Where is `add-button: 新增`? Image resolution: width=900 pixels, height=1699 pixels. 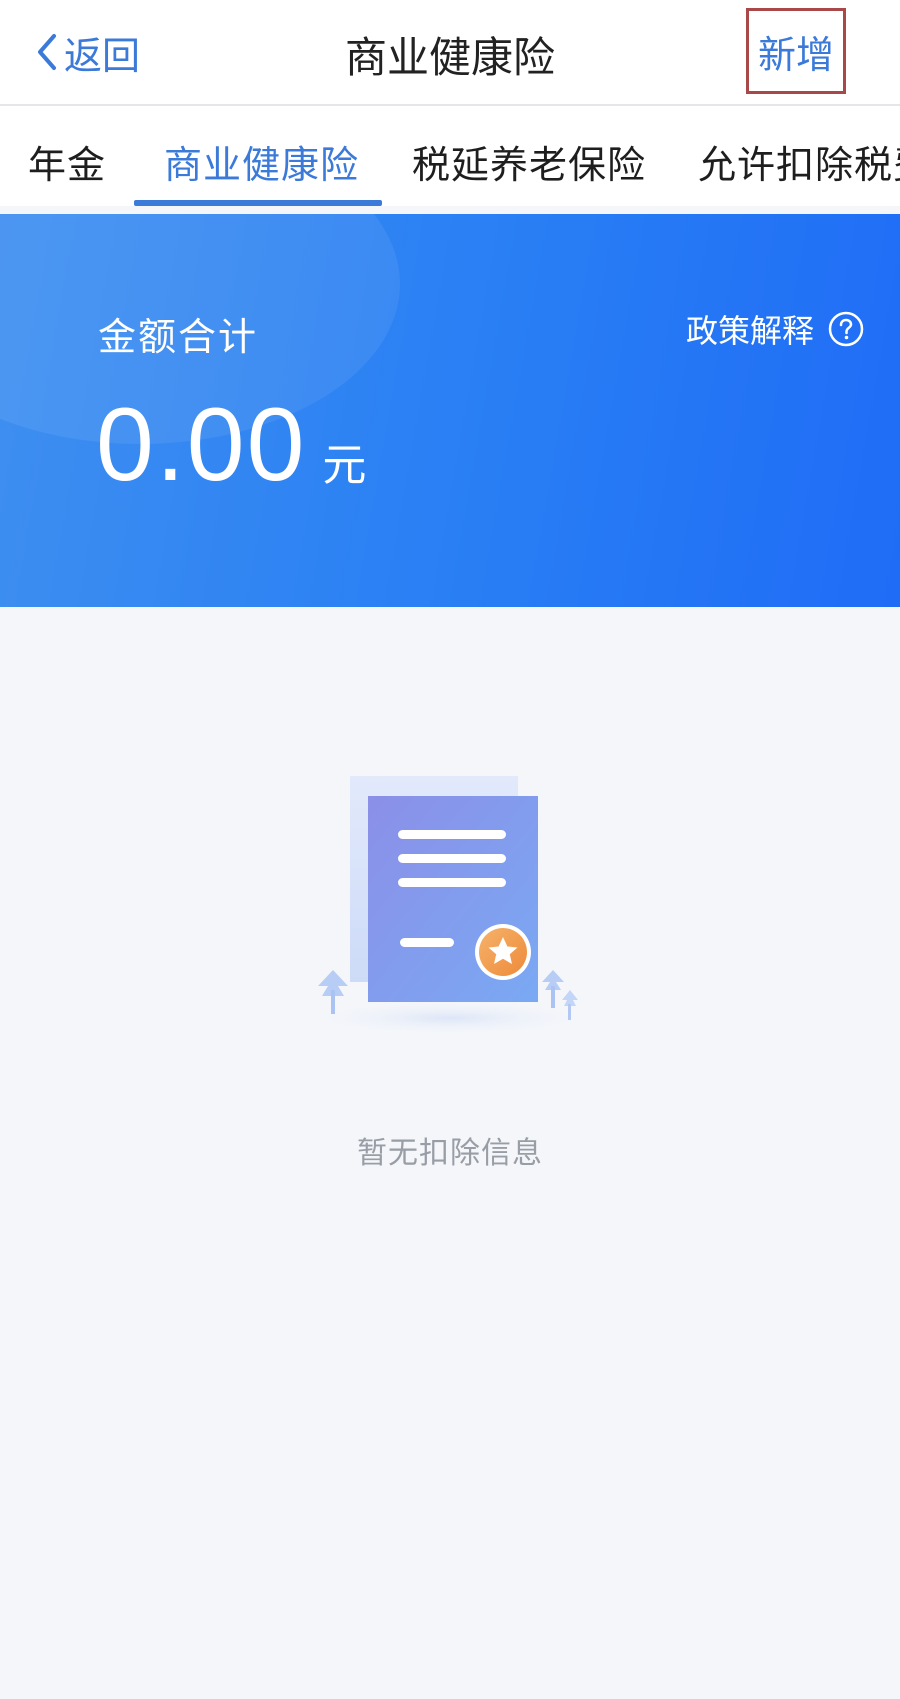
add-button: 新增 is located at coordinates (796, 51).